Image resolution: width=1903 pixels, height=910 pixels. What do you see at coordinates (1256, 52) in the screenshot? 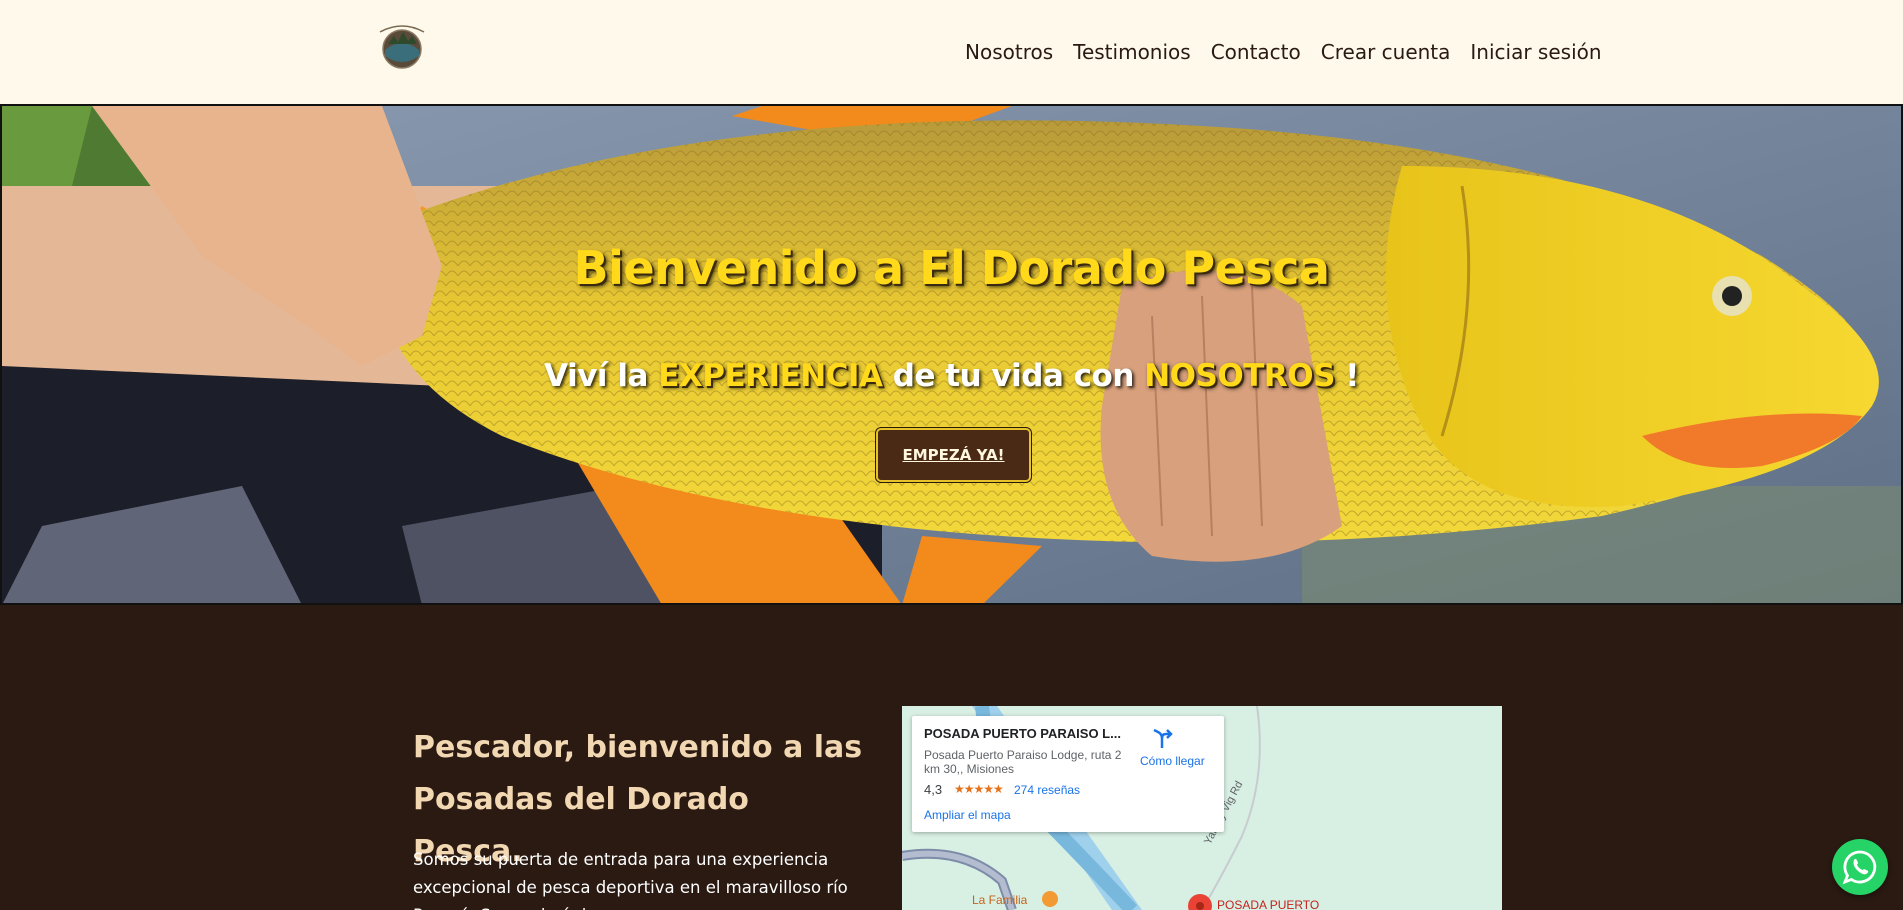
I see `nav-contacto: Contacto` at bounding box center [1256, 52].